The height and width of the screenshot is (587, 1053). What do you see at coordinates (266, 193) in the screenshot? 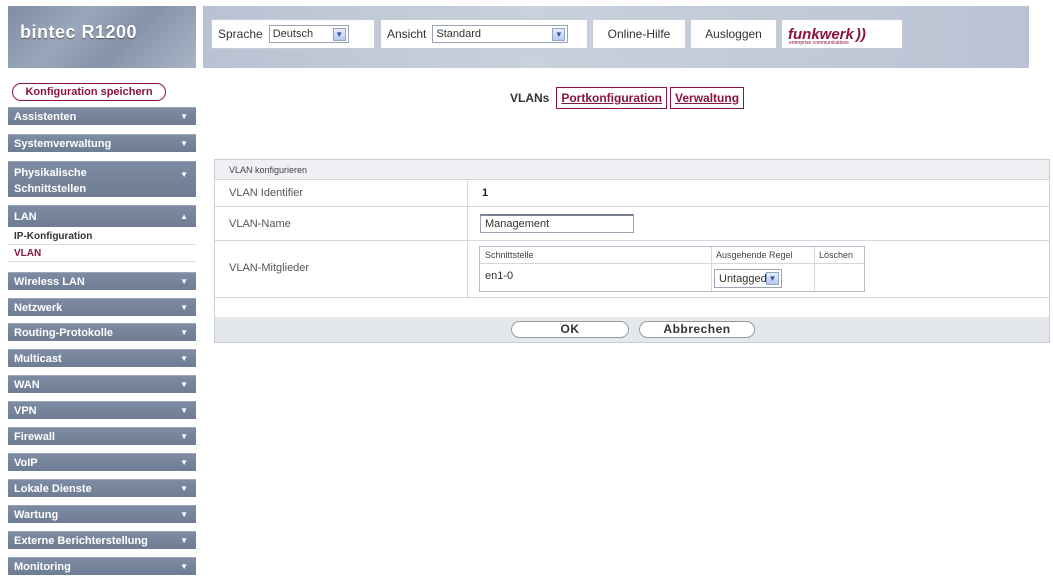
I see `vlan-identifier-label: VLAN Identifier` at bounding box center [266, 193].